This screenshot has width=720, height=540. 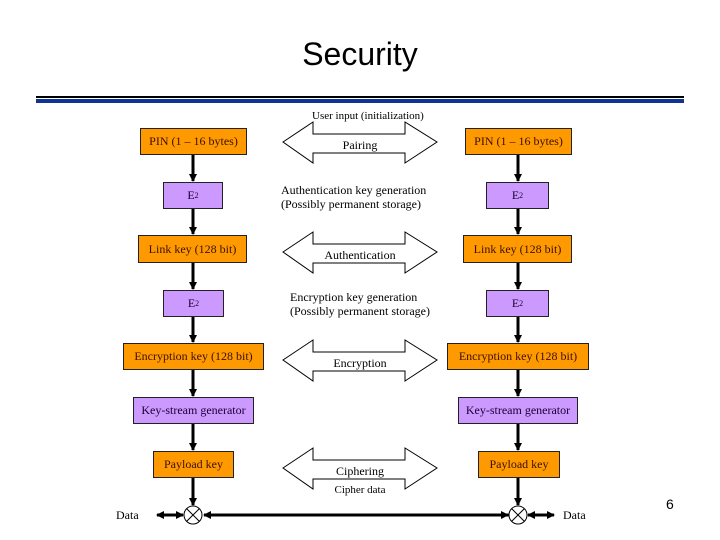 I want to click on left-encryption-key-box: Encryption key (128 bit), so click(x=193, y=356).